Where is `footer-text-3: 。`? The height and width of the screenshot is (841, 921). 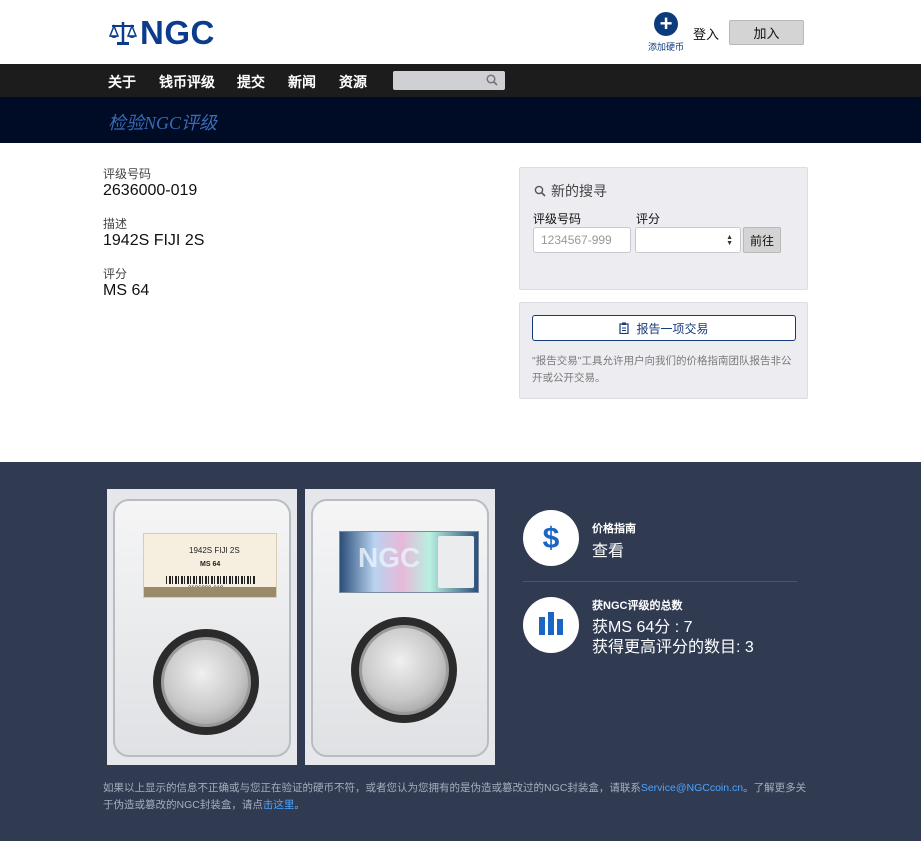
footer-text-3: 。 is located at coordinates (299, 805).